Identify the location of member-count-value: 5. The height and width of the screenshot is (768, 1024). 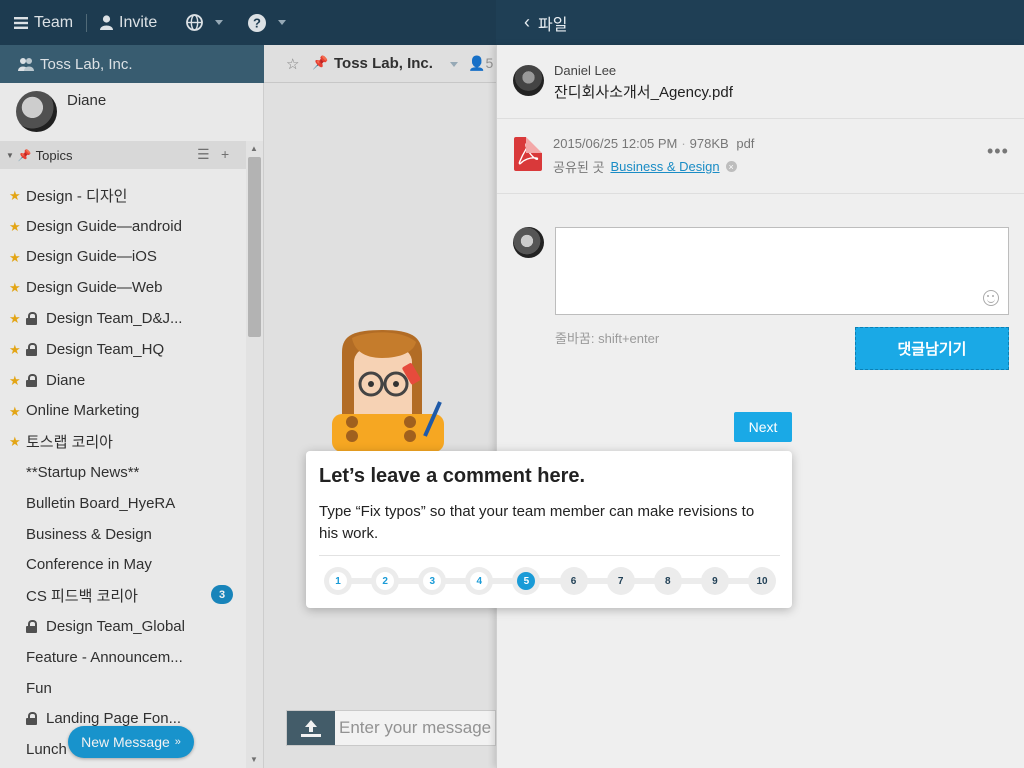
(489, 63).